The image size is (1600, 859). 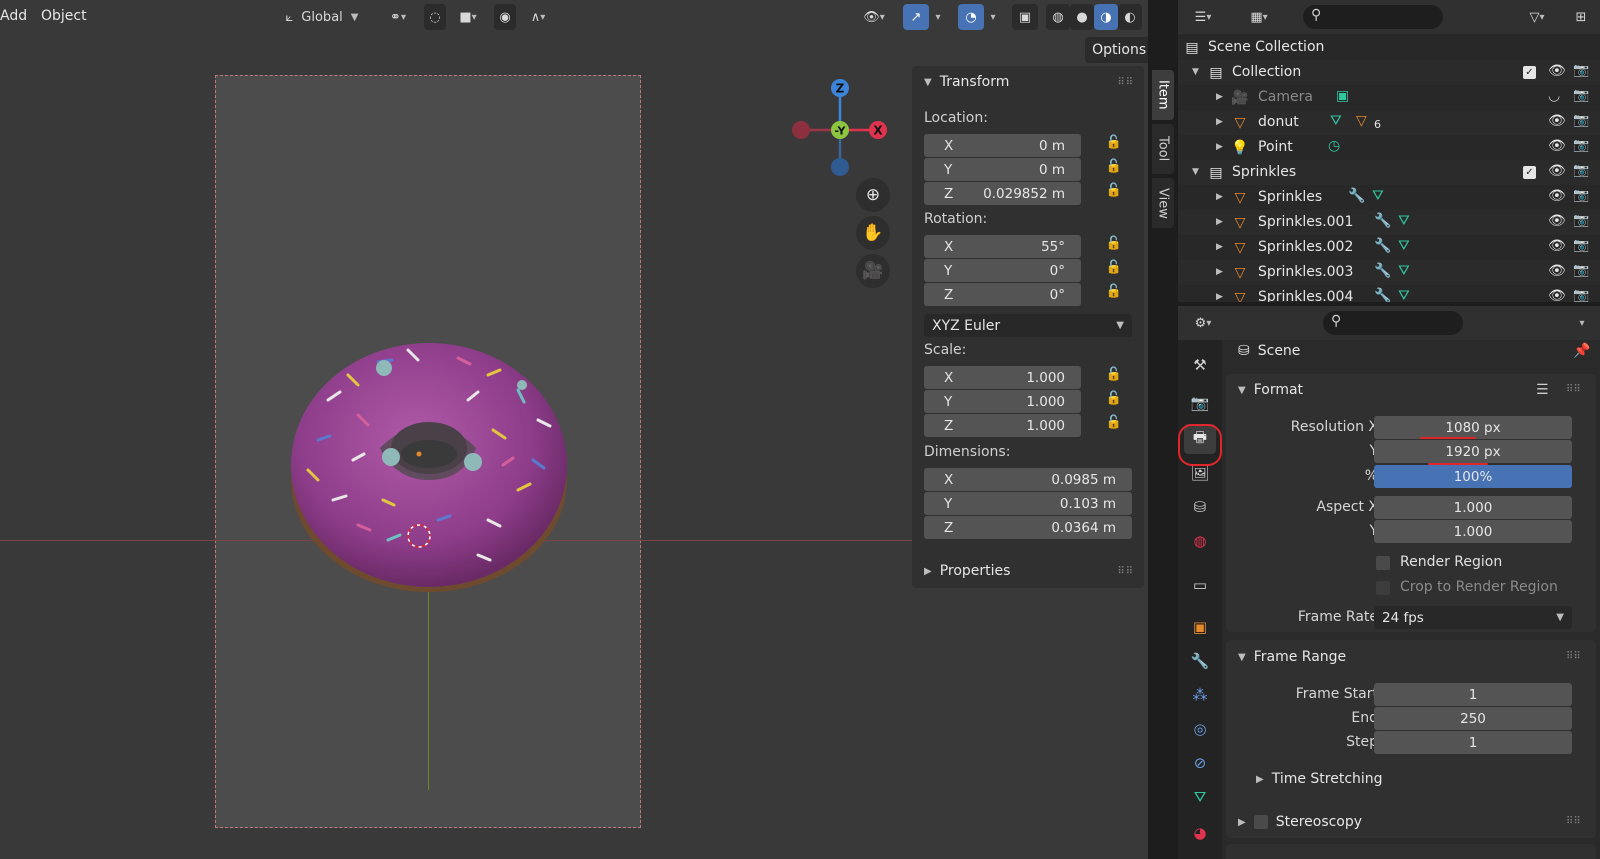 I want to click on options-dropdown: Options ▼, so click(x=1116, y=50).